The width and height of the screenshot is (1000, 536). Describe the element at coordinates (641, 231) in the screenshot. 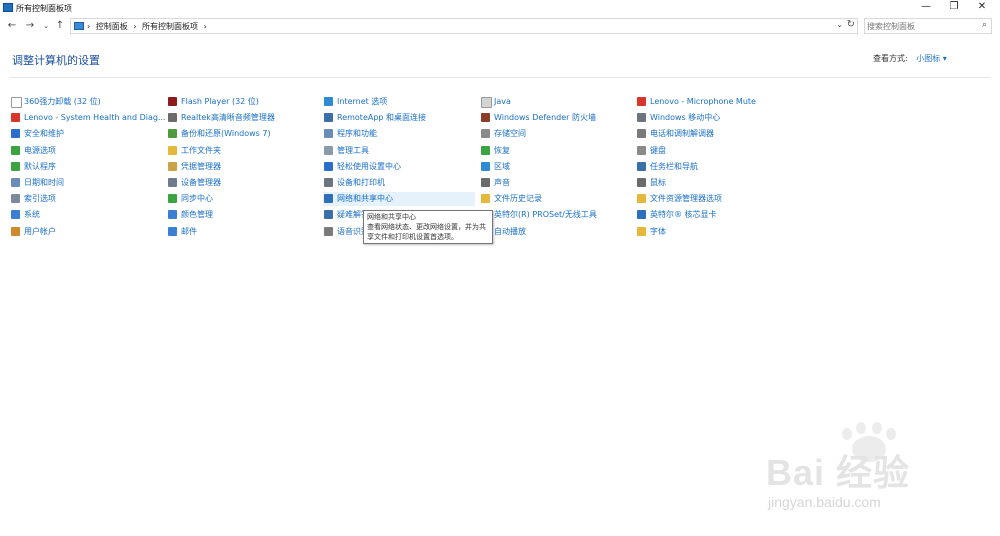

I see `fonts-icon` at that location.